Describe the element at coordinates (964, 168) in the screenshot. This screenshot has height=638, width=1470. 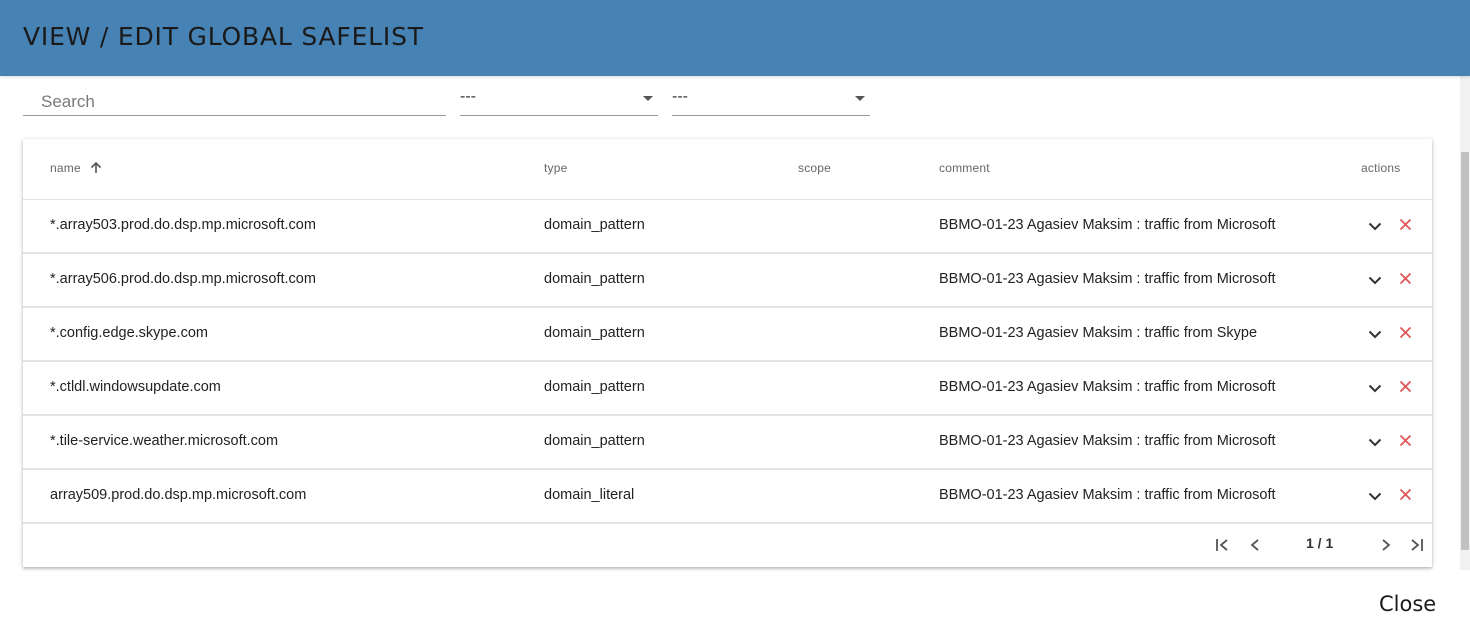
I see `column-header-comment: comment` at that location.